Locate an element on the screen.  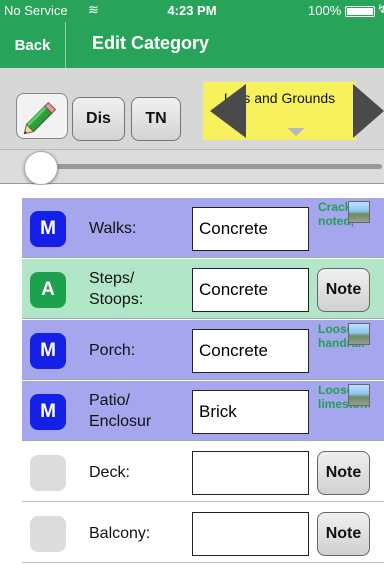
item-label: Deck: is located at coordinates (109, 472).